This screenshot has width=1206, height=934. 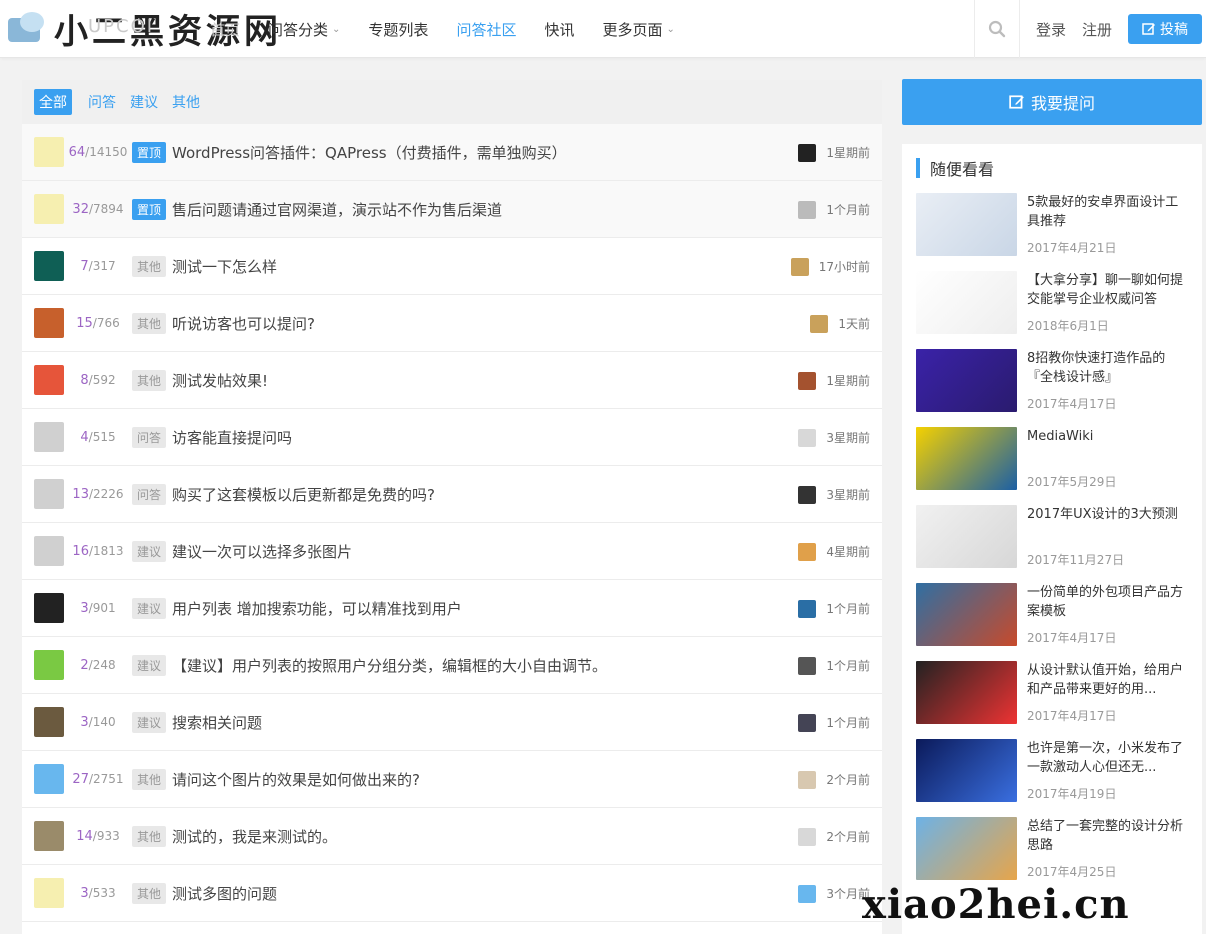 What do you see at coordinates (224, 266) in the screenshot?
I see `question-title: 测试一下怎么样` at bounding box center [224, 266].